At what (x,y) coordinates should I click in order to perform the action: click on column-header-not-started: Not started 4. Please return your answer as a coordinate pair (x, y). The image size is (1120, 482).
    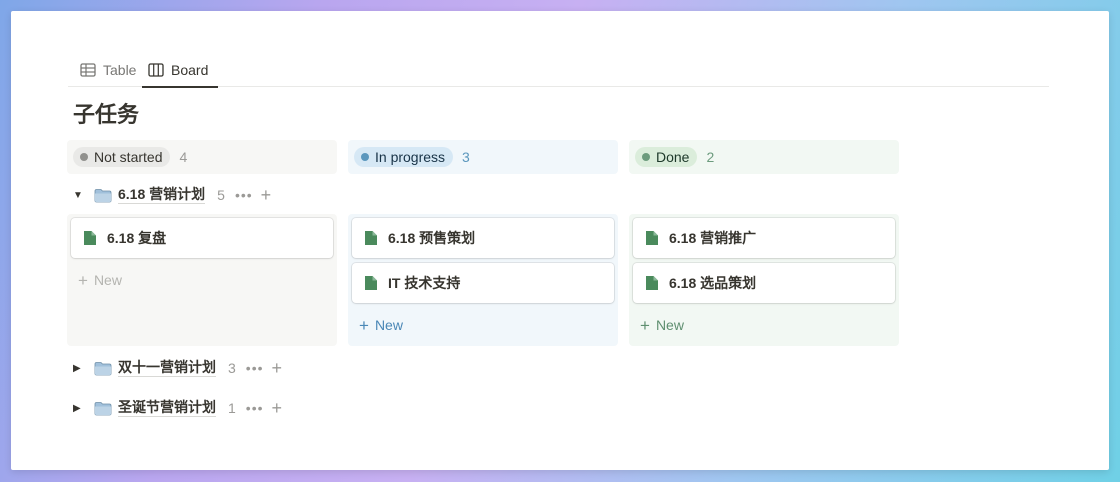
    Looking at the image, I should click on (202, 157).